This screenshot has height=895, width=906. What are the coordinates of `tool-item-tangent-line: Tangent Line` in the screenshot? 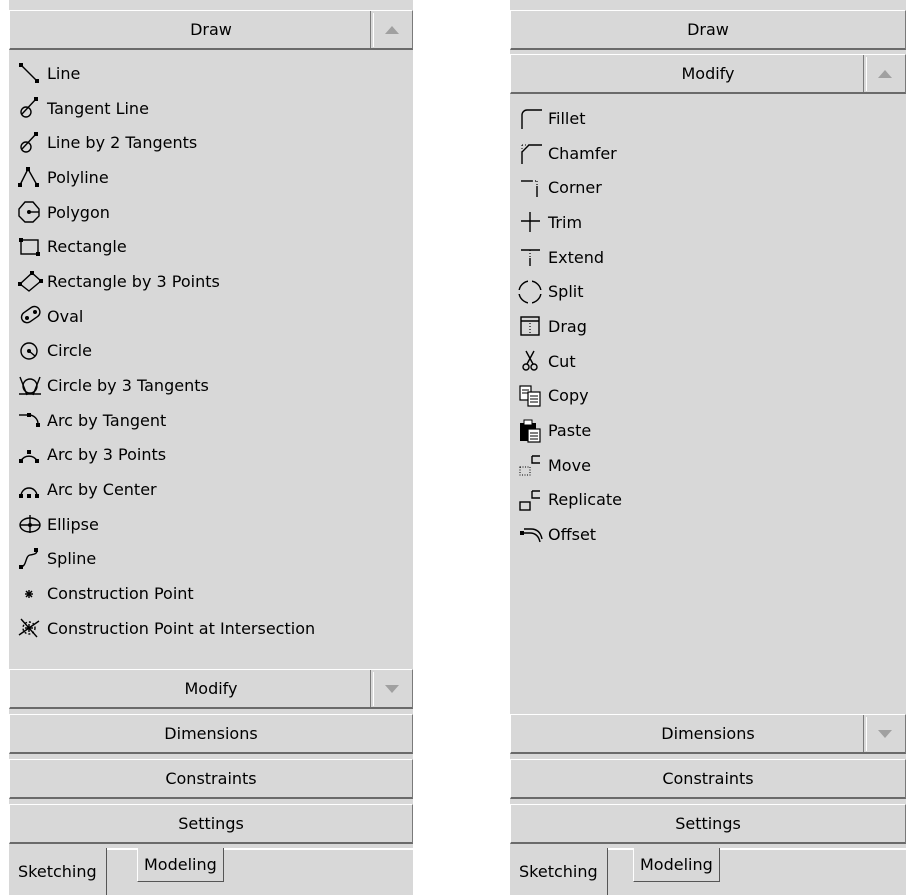 It's located at (211, 108).